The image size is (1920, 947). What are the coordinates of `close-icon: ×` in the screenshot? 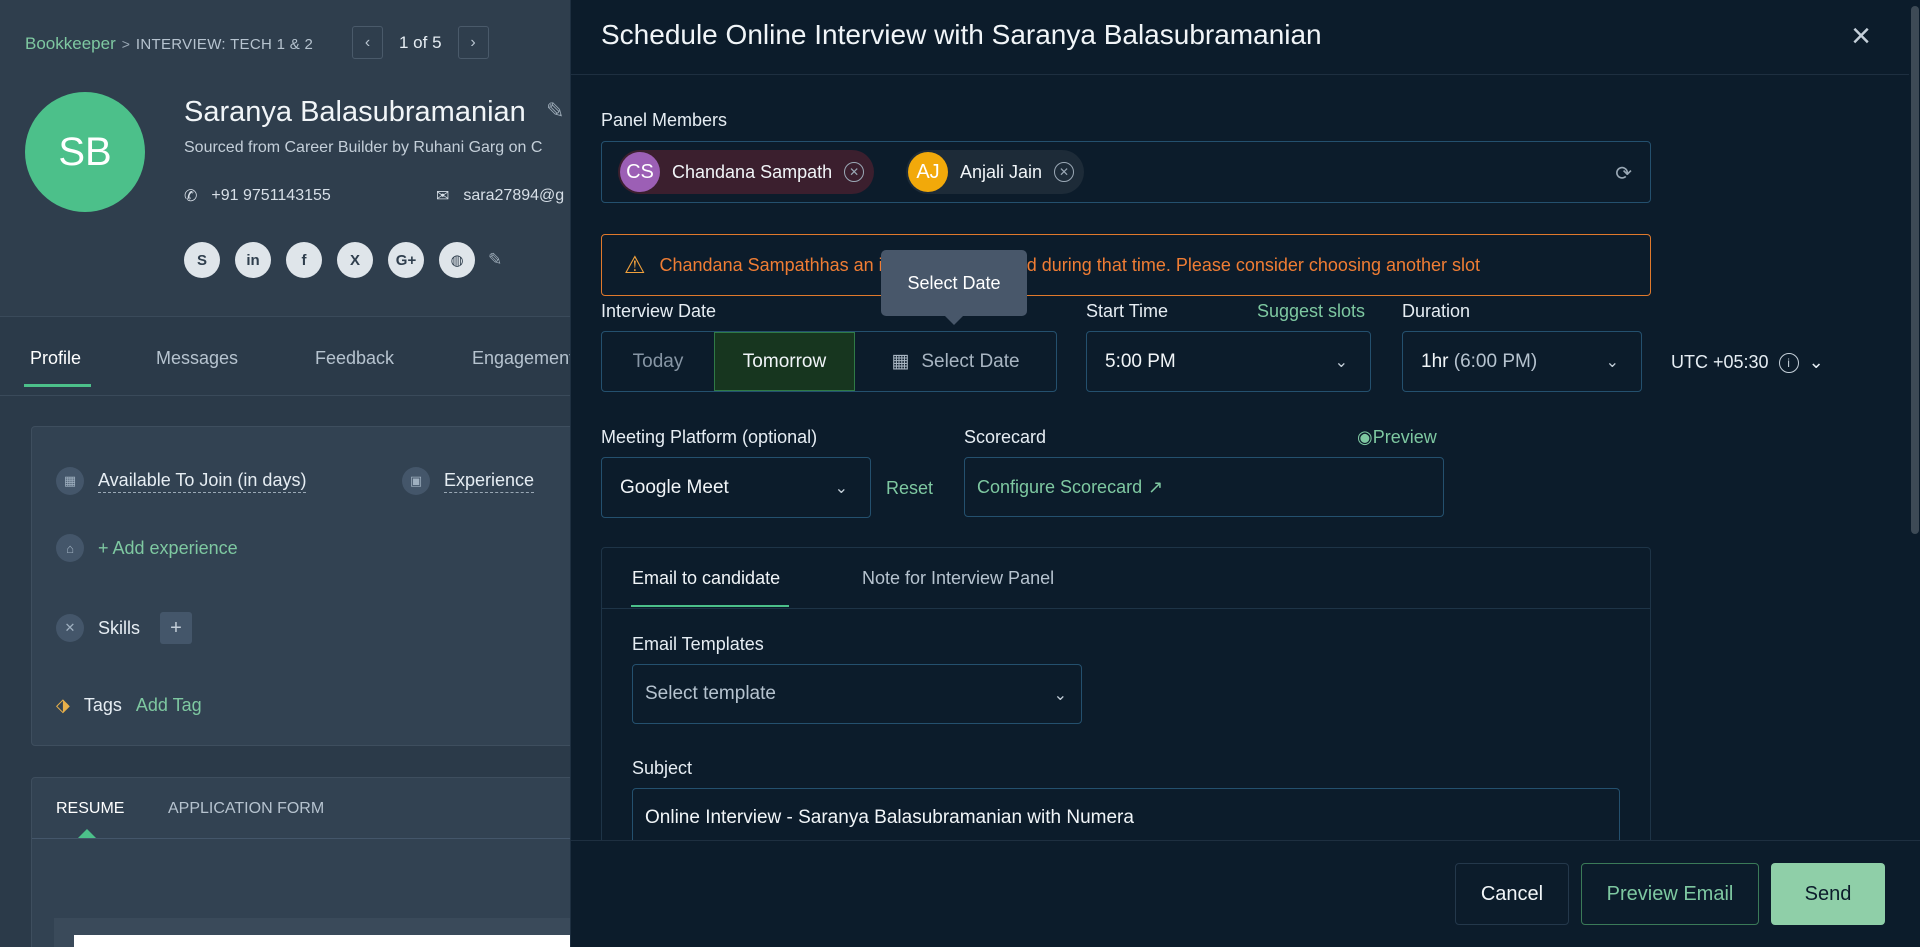 It's located at (1861, 36).